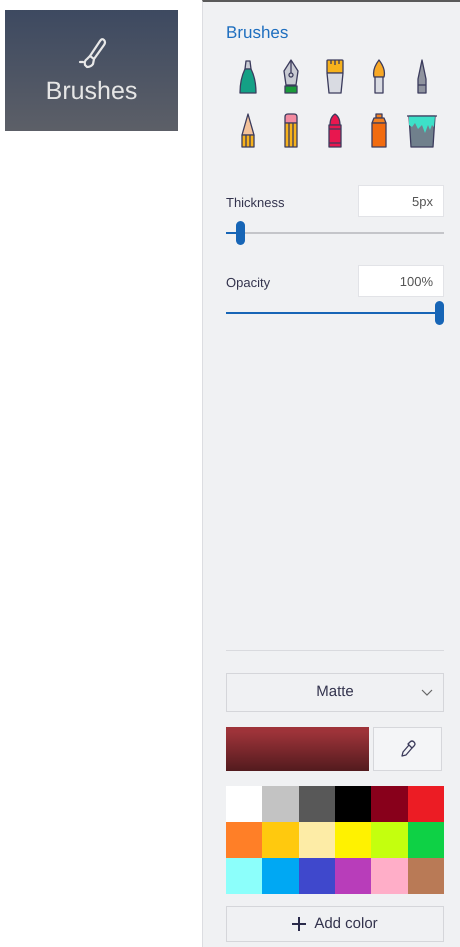 Image resolution: width=460 pixels, height=947 pixels. Describe the element at coordinates (248, 283) in the screenshot. I see `slider-label: Opacity` at that location.